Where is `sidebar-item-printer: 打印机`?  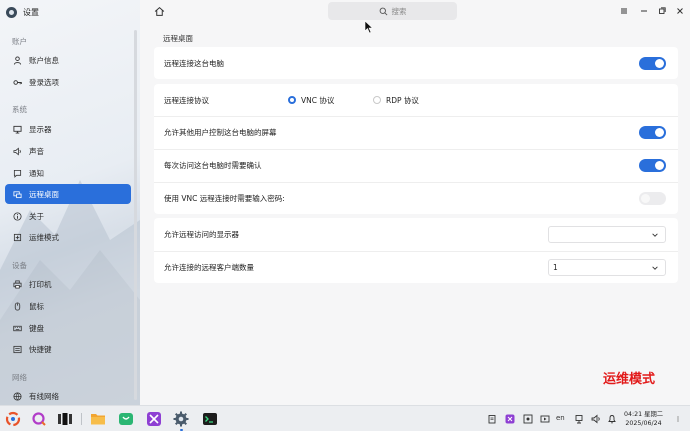
sidebar-item-printer: 打印机 is located at coordinates (68, 284).